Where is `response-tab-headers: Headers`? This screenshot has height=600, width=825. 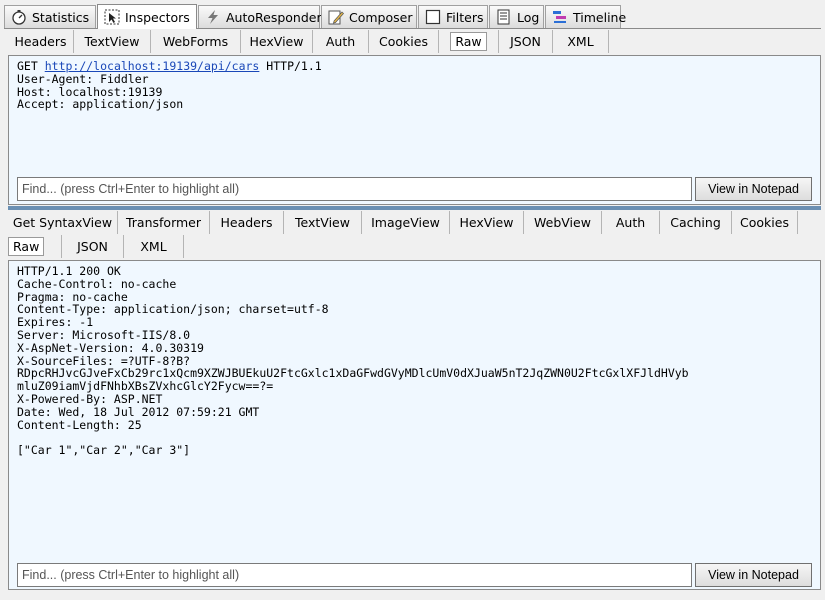
response-tab-headers: Headers is located at coordinates (247, 222).